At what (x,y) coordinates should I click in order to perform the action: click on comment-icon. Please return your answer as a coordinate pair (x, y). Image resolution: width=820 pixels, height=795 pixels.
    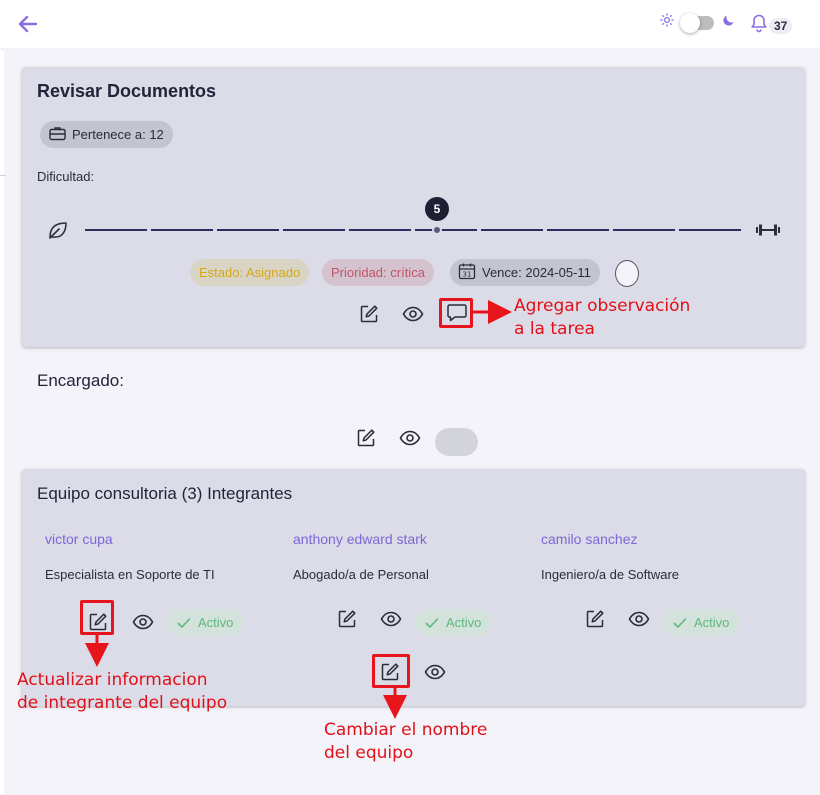
    Looking at the image, I should click on (457, 313).